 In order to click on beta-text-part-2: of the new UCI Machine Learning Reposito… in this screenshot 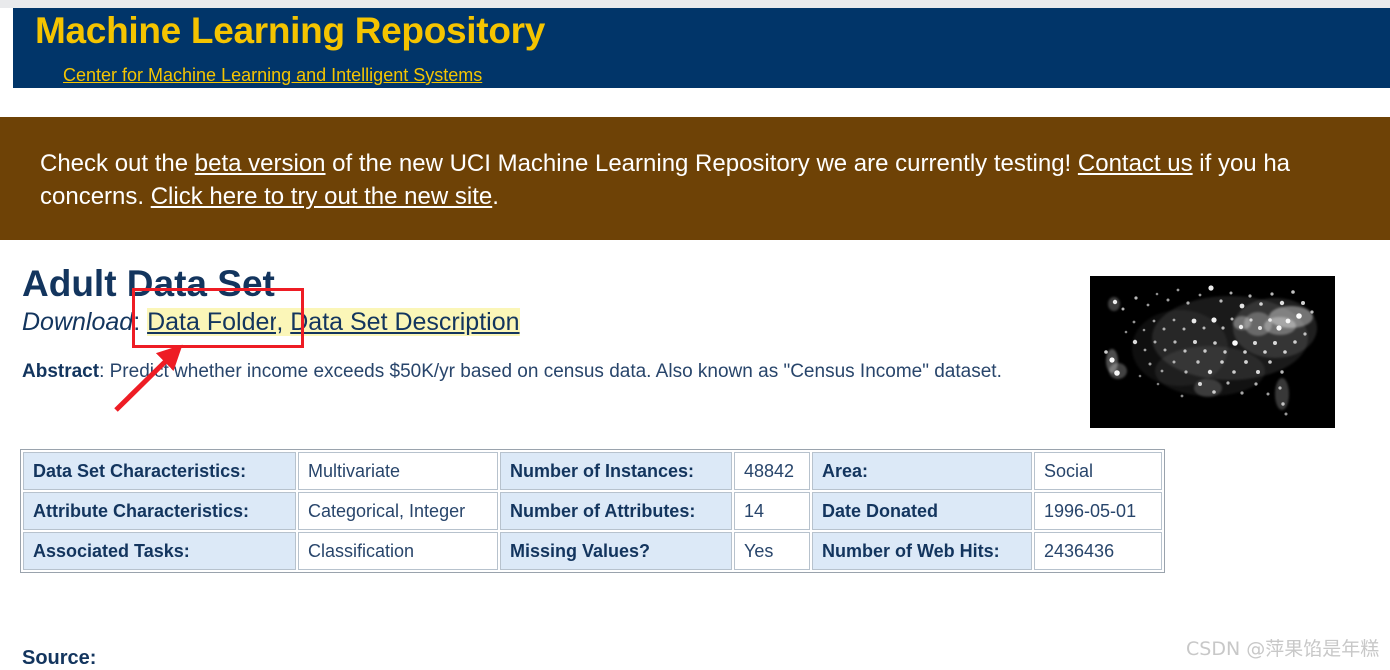, I will do `click(701, 163)`.